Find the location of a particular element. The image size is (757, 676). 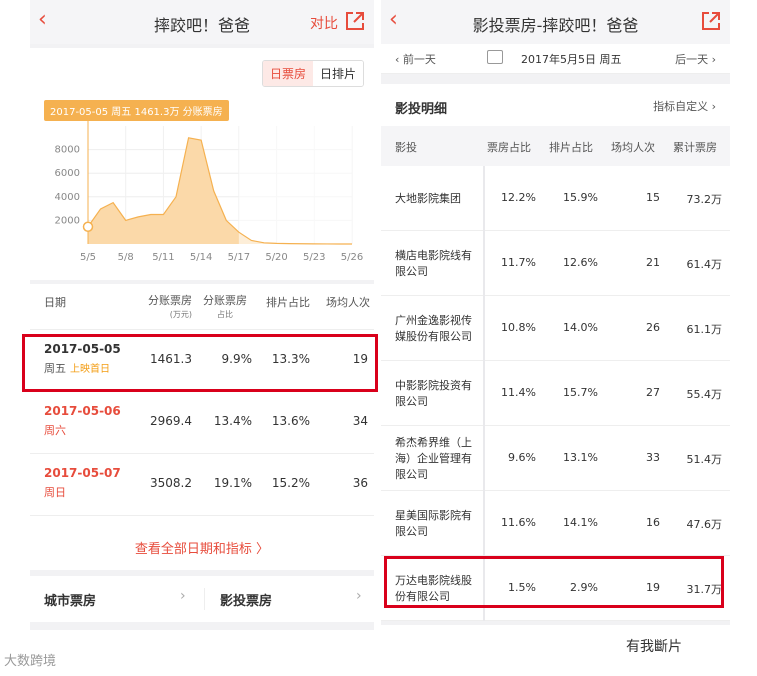

watermark-left: 大数跨境 is located at coordinates (30, 661).